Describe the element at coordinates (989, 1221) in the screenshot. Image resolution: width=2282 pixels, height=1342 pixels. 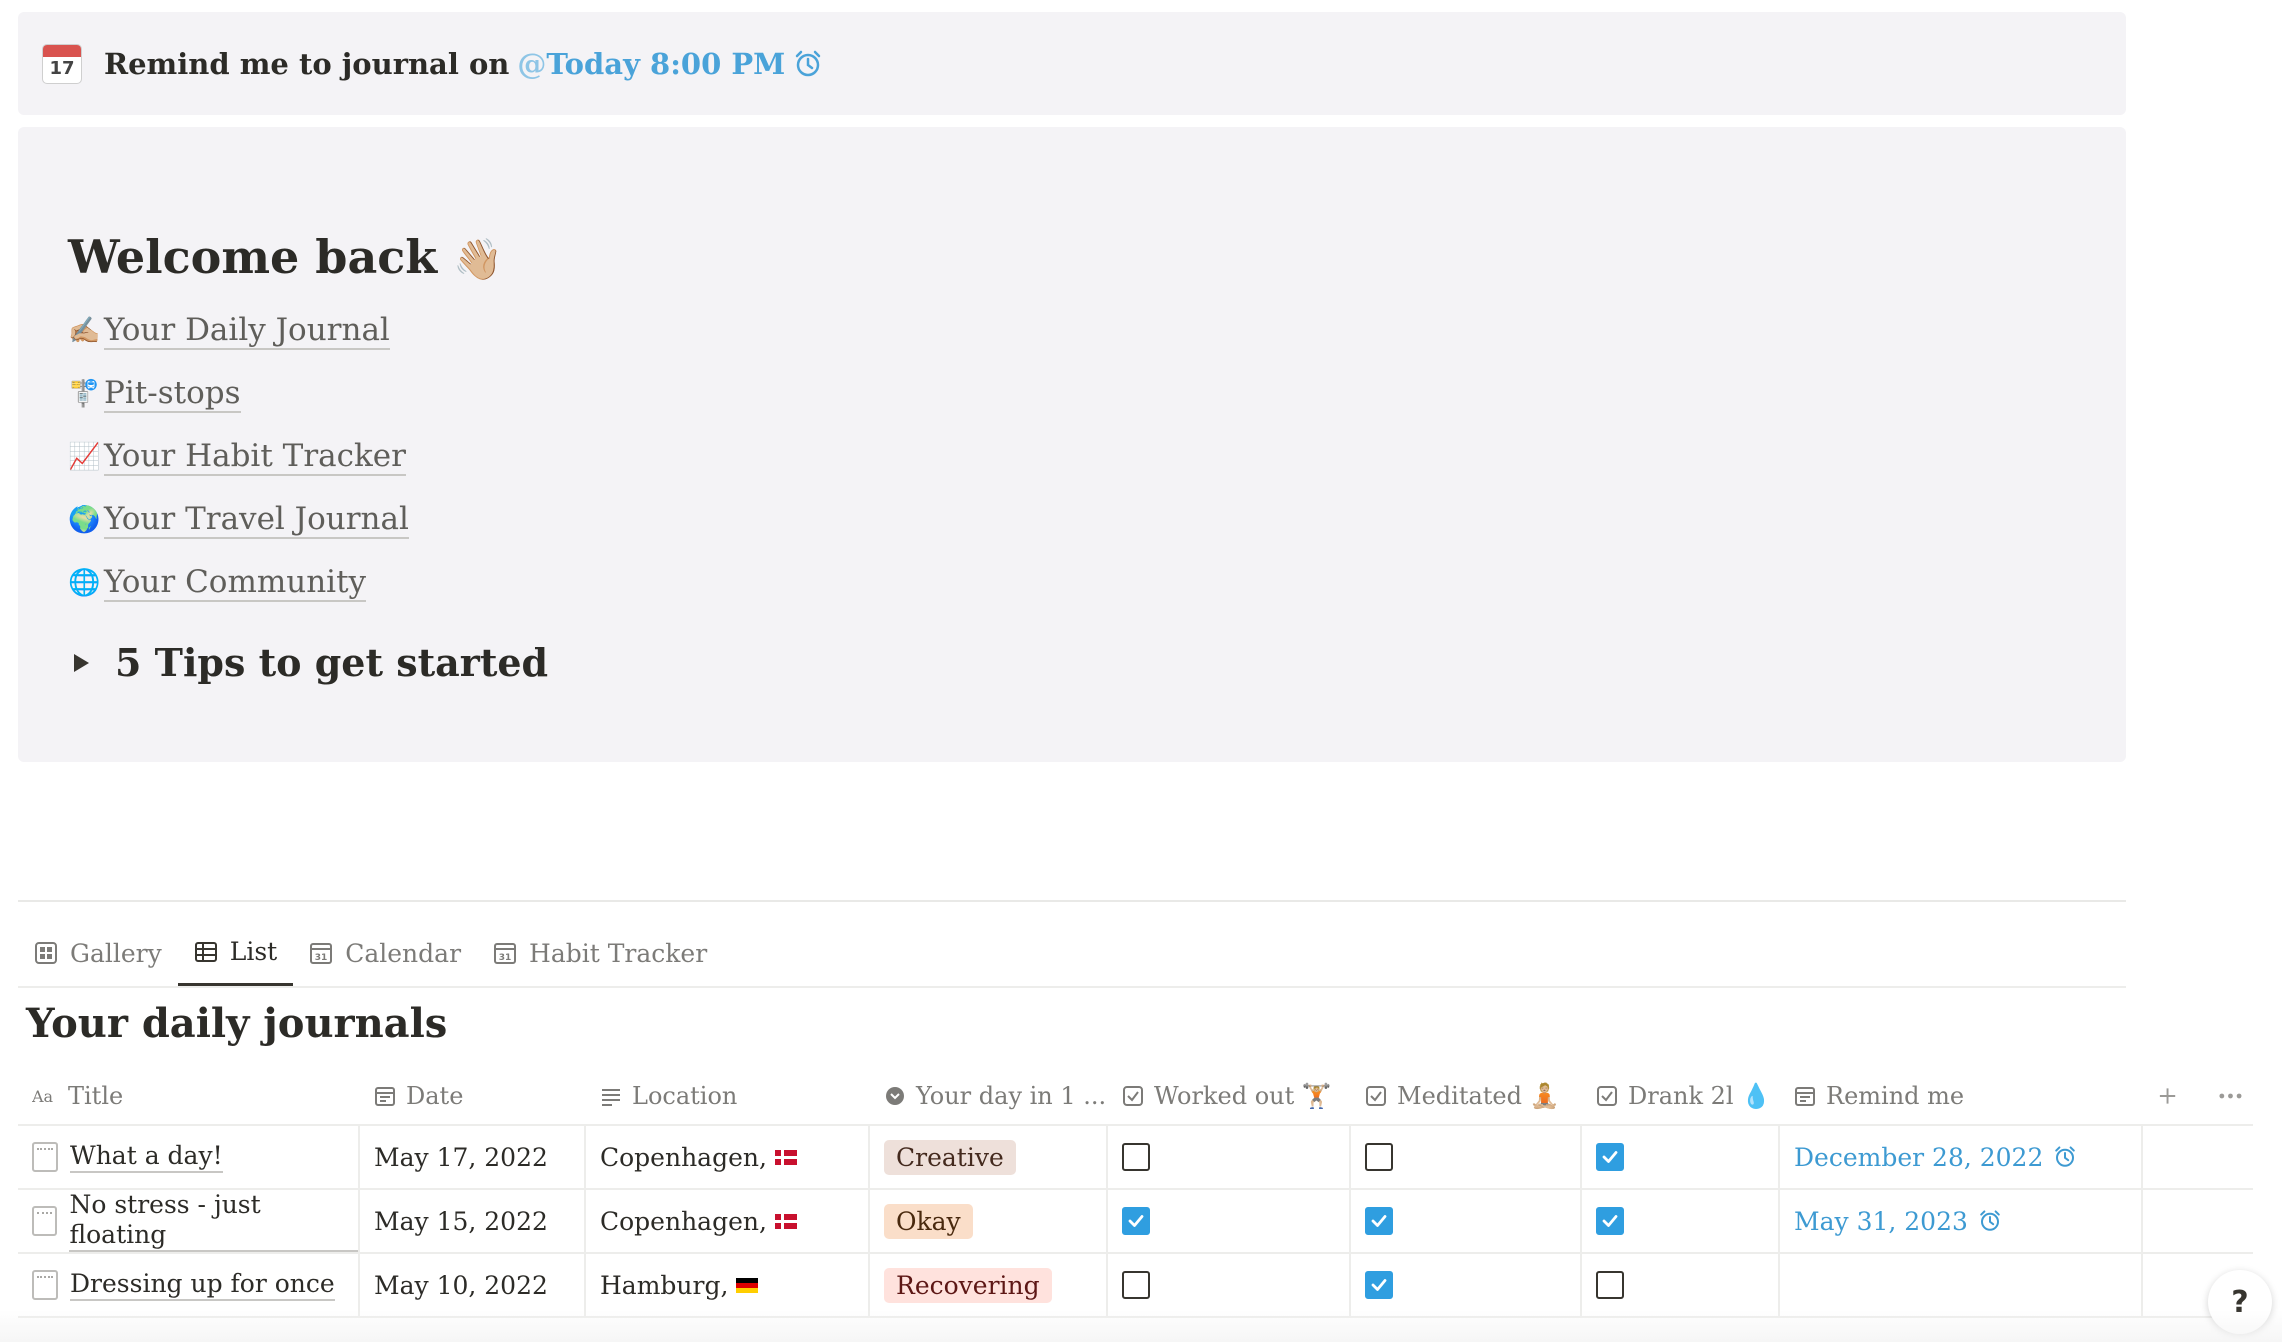
I see `mood-cell: Okay` at that location.